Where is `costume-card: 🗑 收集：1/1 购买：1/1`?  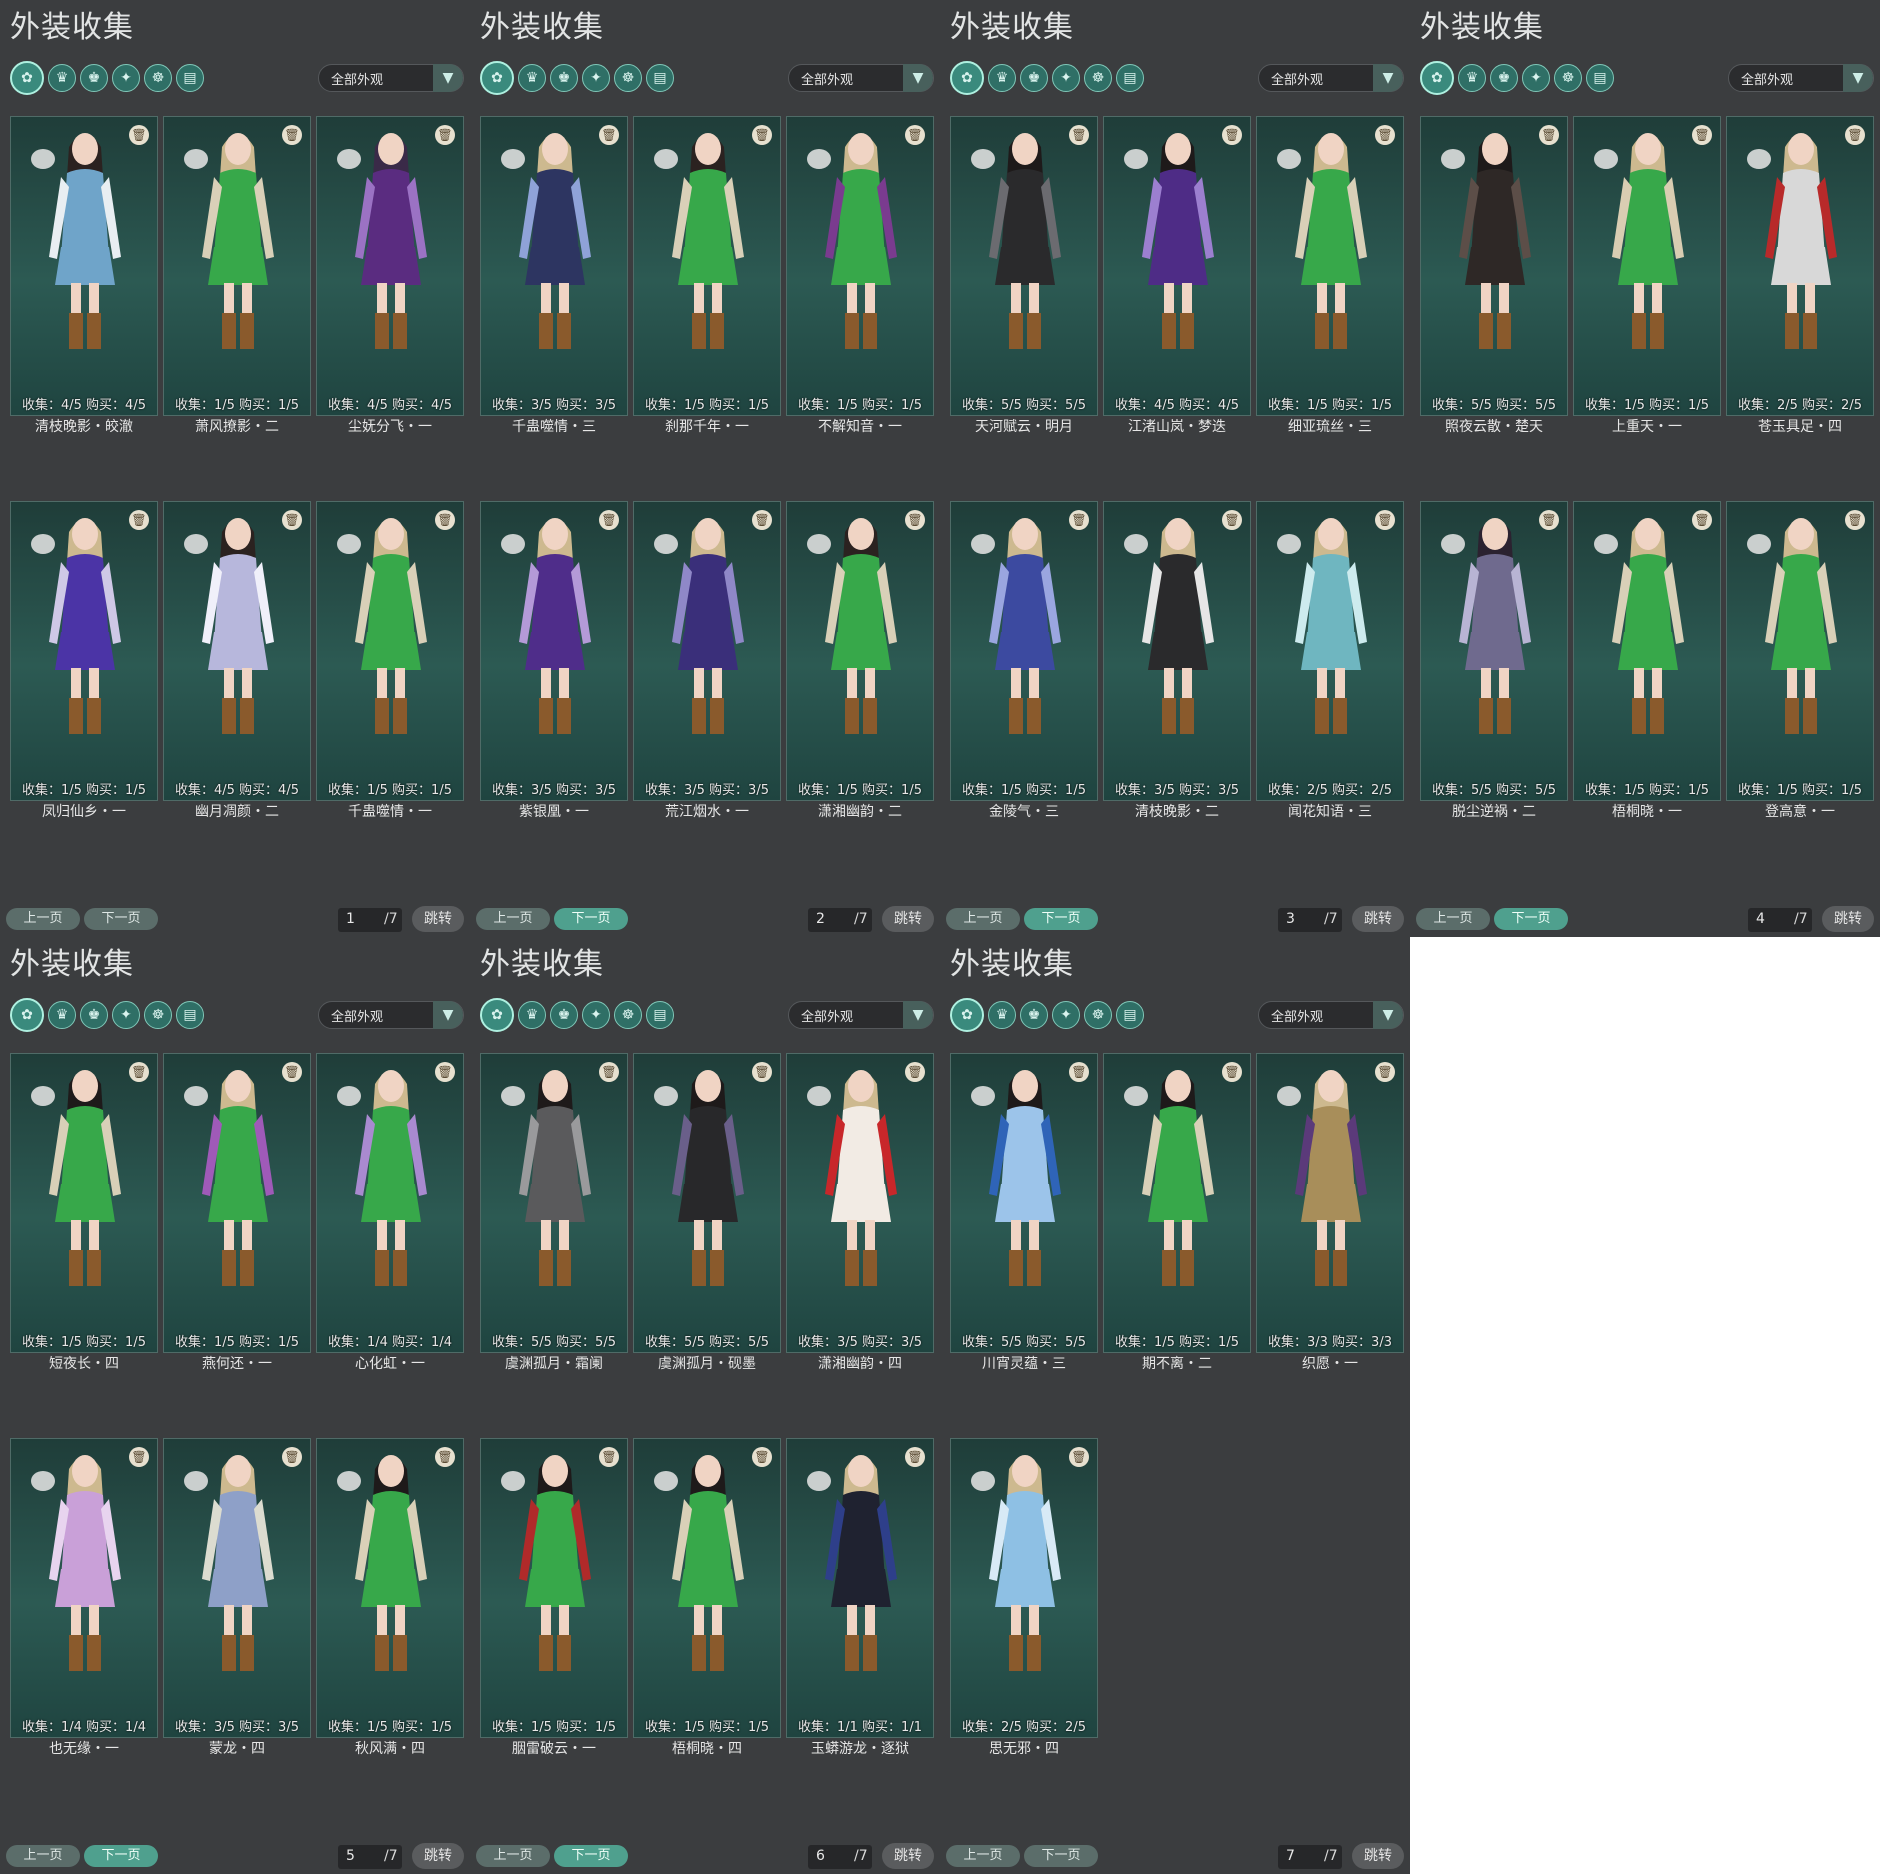
costume-card: 🗑 收集：1/1 购买：1/1 is located at coordinates (860, 1588).